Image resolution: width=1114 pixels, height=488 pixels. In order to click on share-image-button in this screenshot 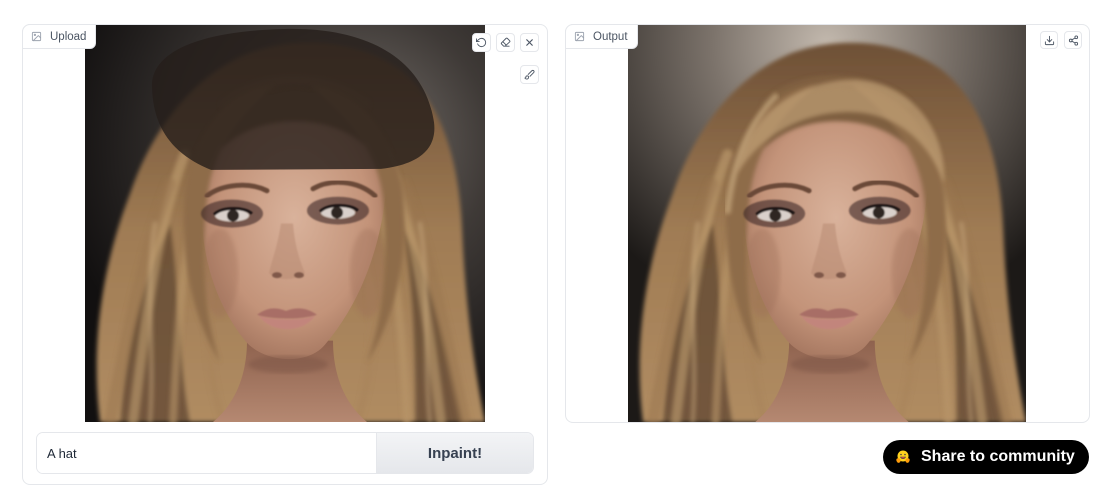, I will do `click(1073, 40)`.